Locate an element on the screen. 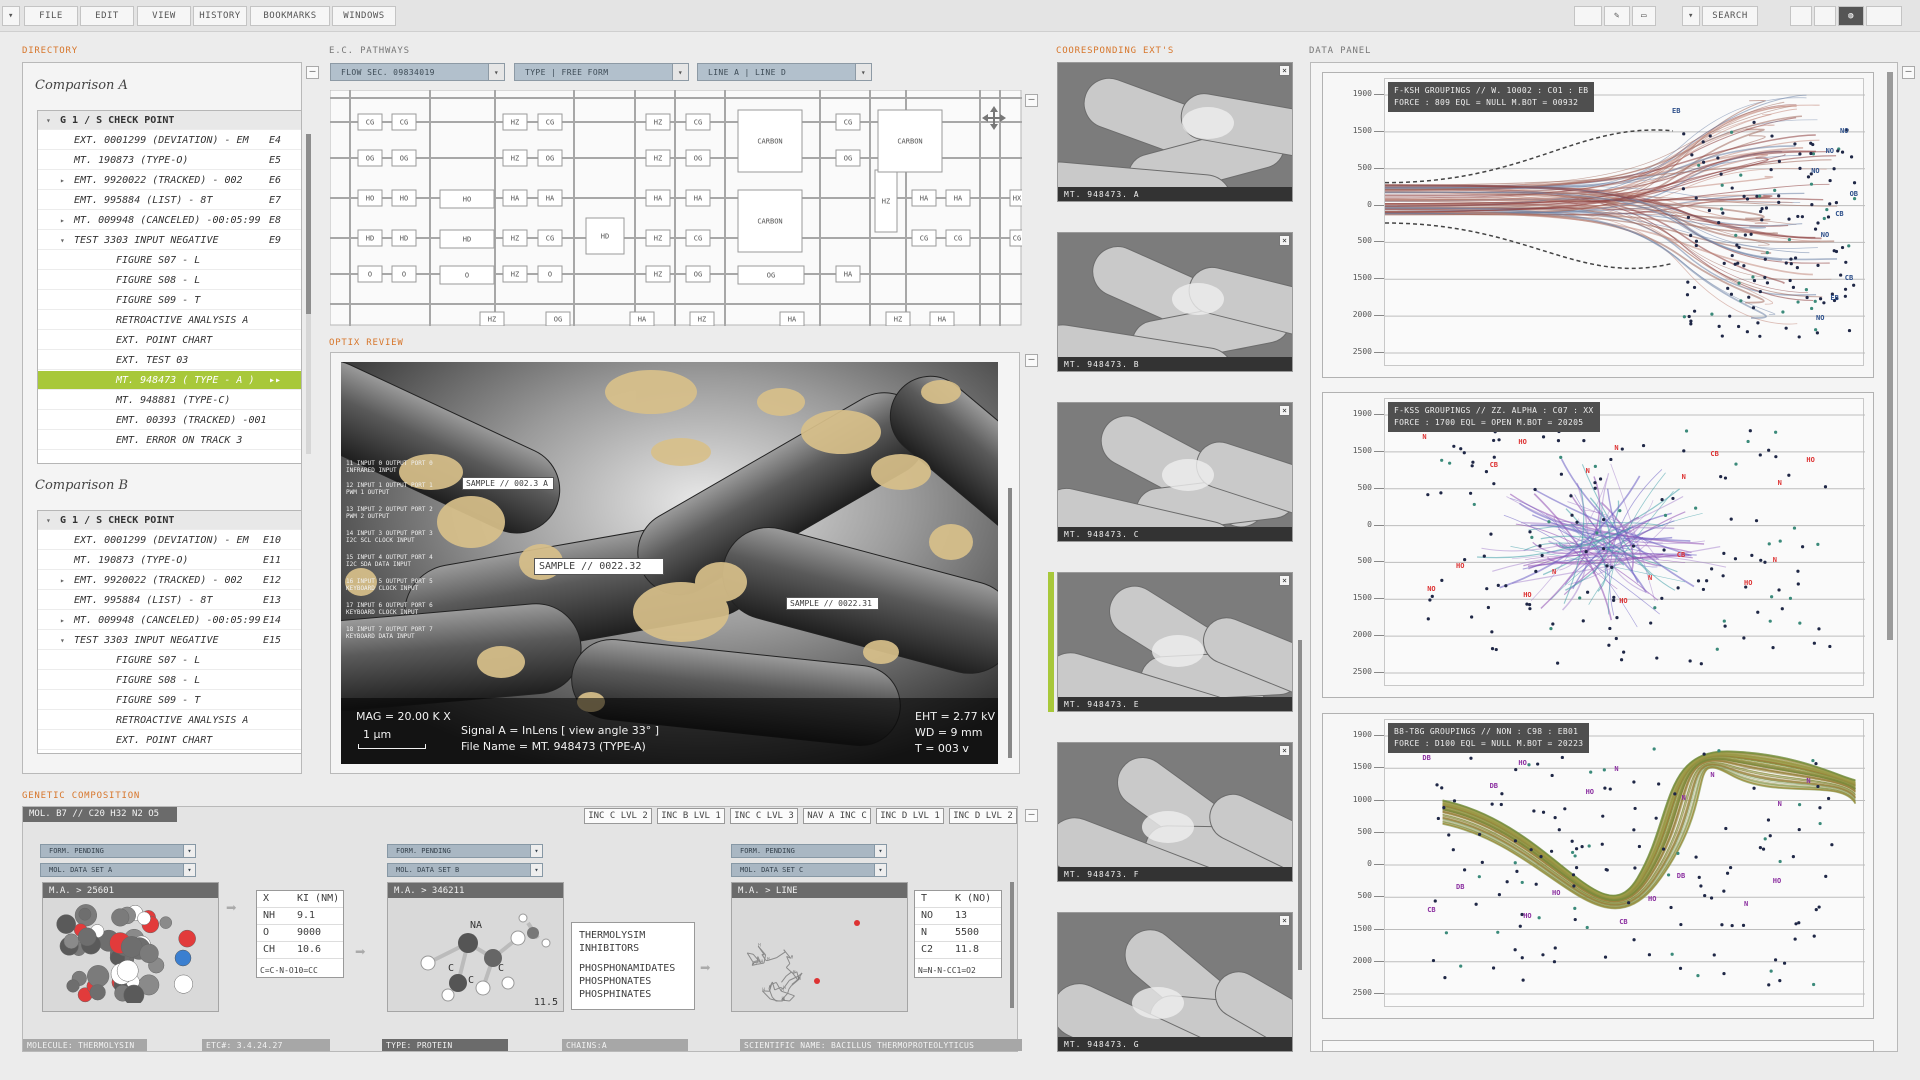 The height and width of the screenshot is (1080, 1920). sample-tag-1: SAMPLE // 002.3 A is located at coordinates (508, 483).